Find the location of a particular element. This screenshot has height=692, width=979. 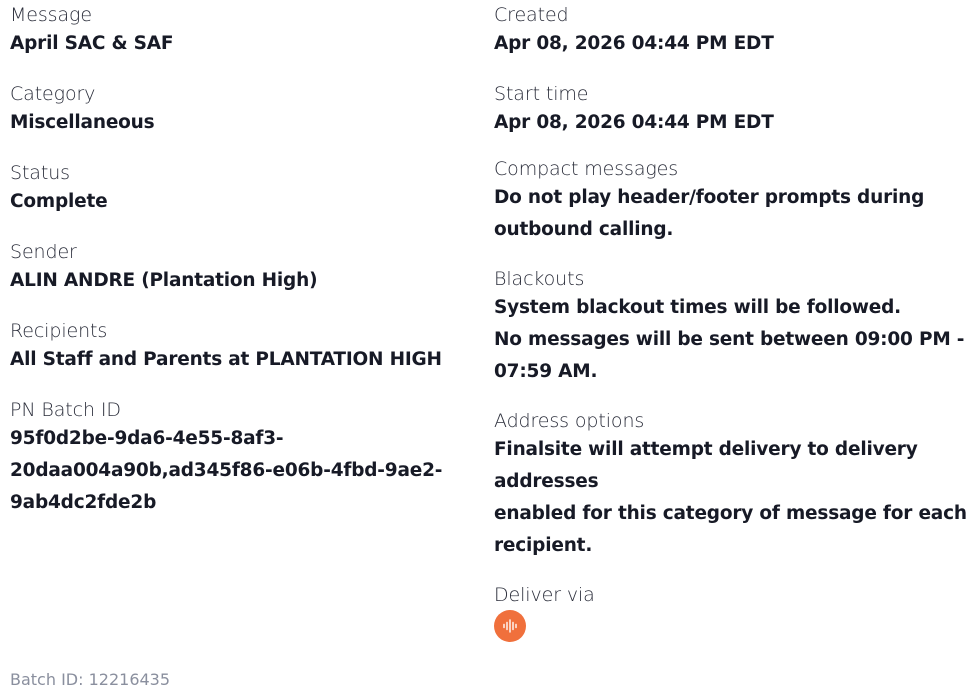

compact-messages-line: outbound calling. is located at coordinates (584, 229).